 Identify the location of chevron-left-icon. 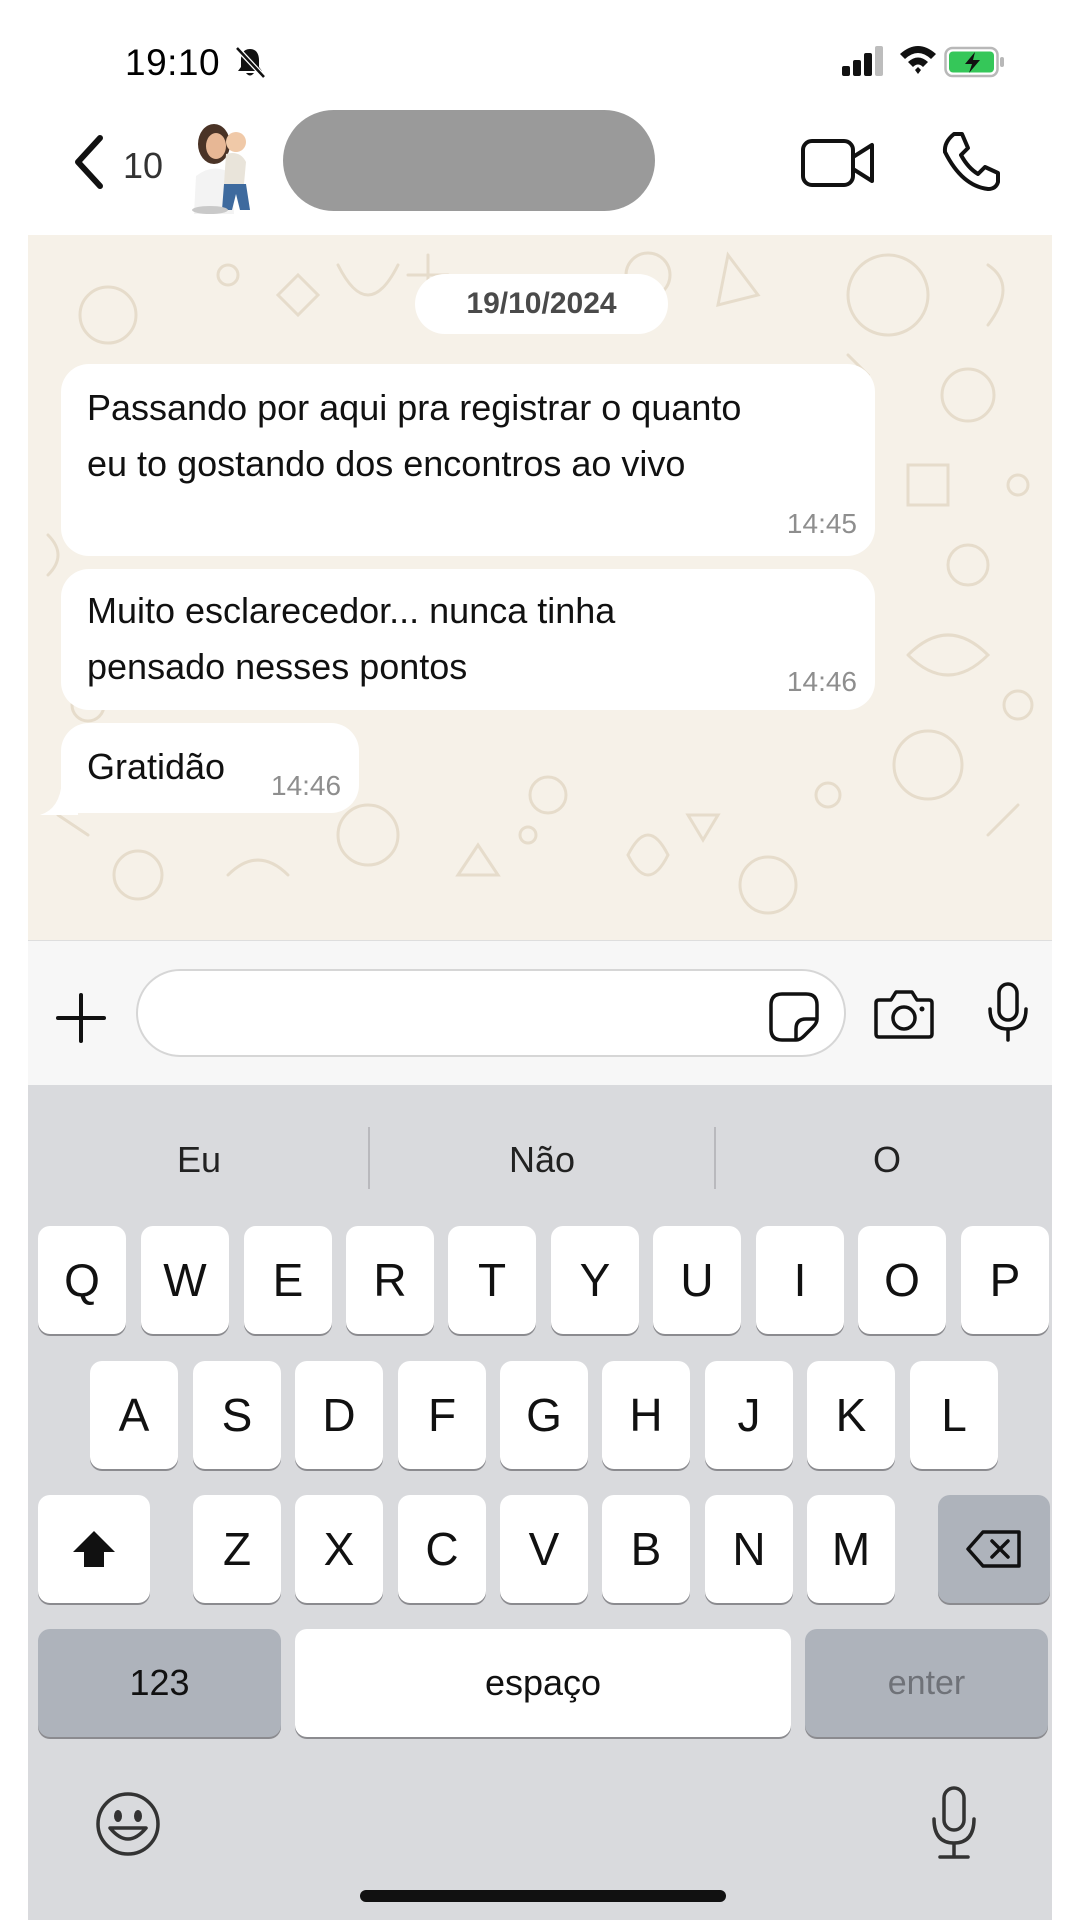
(88, 162).